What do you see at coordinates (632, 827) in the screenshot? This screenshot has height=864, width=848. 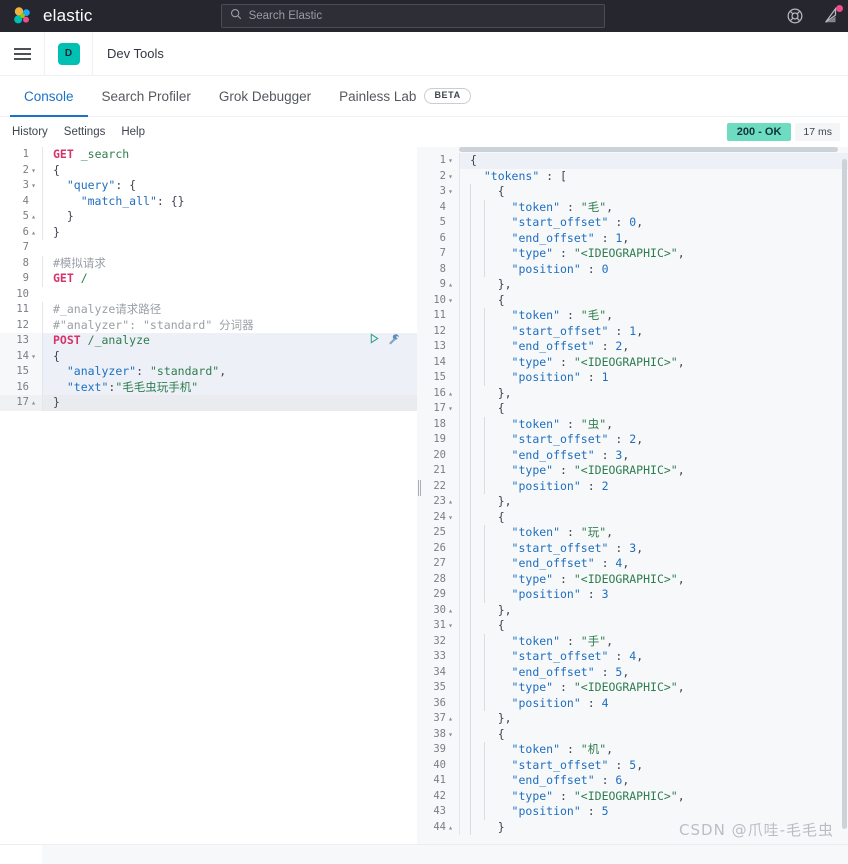 I see `code-line: 44 ▴ }` at bounding box center [632, 827].